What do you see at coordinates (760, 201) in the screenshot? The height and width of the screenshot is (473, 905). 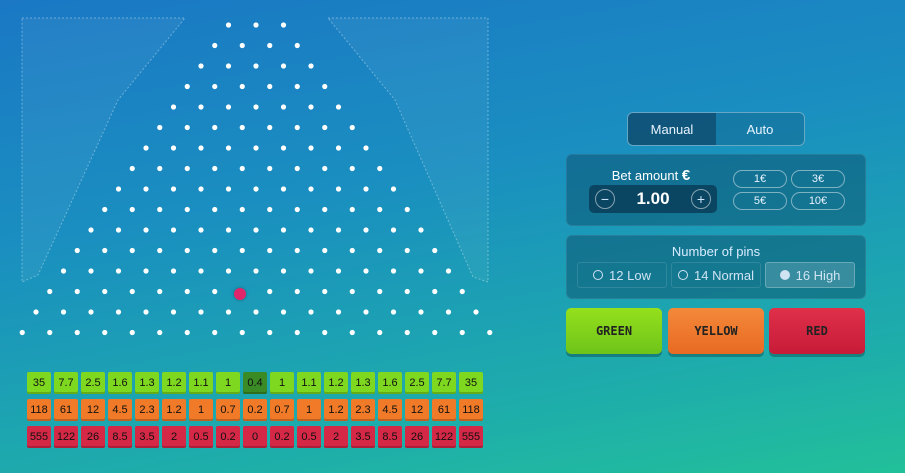 I see `quick-bet-5: 5€` at bounding box center [760, 201].